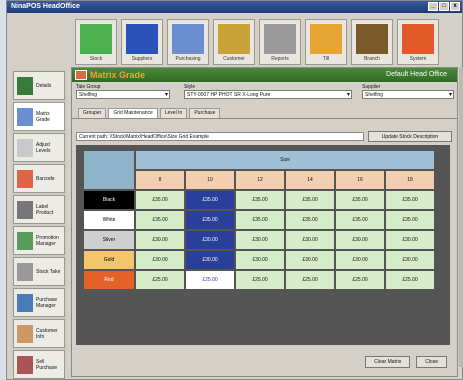  Describe the element at coordinates (234, 42) in the screenshot. I see `toolbar-customer-button: Customer` at that location.